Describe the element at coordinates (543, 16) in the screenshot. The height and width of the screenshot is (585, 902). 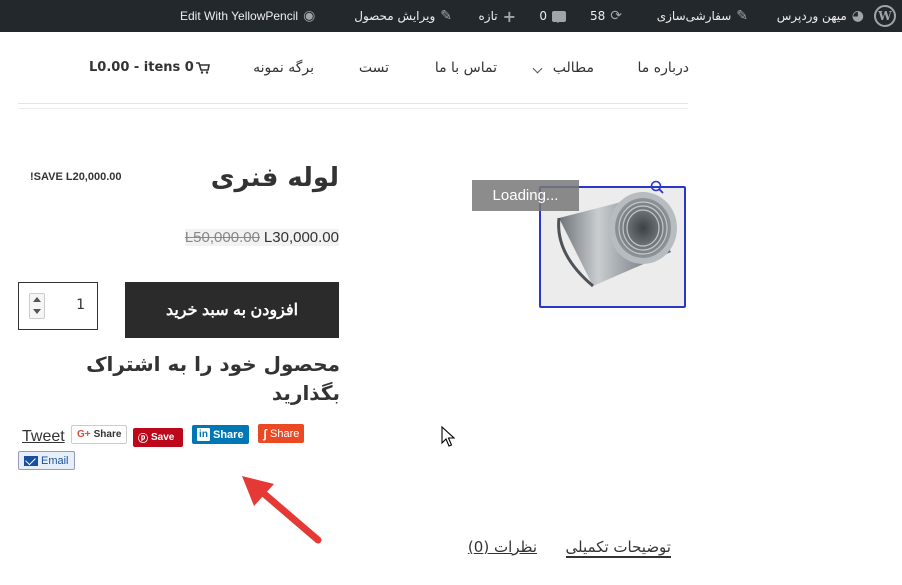
I see `comments-count: 0` at that location.